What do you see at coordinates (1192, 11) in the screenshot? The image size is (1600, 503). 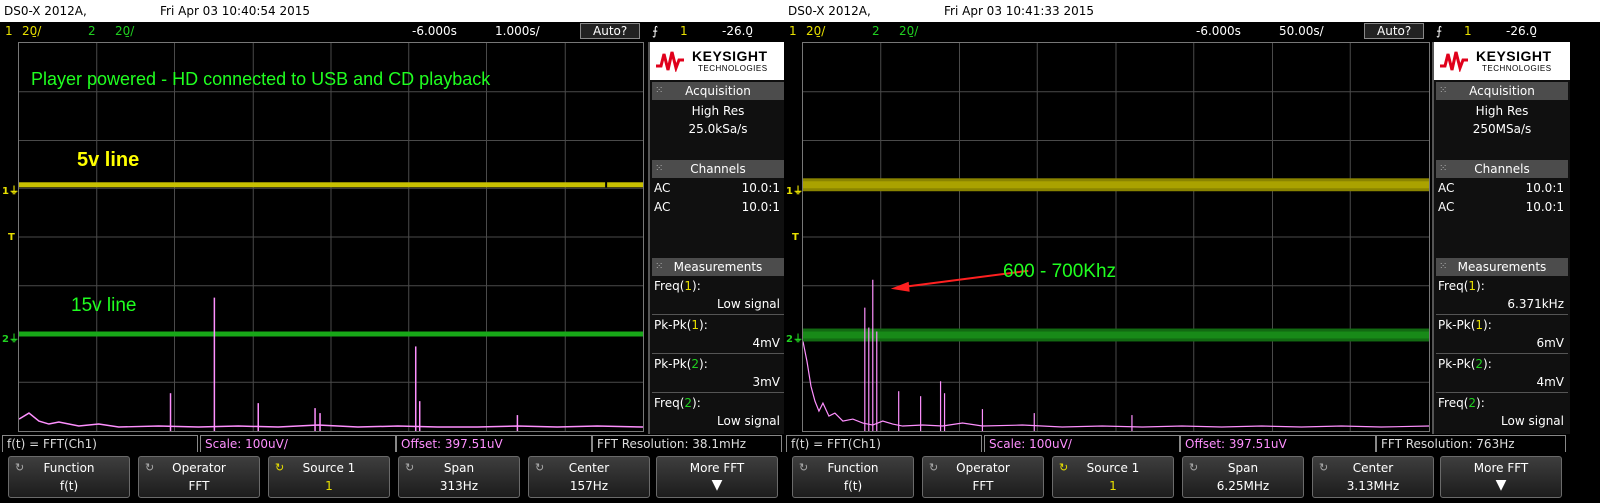 I see `title-bar: DS0-X 2012A, Fri Apr 03 10:41:33 2015` at bounding box center [1192, 11].